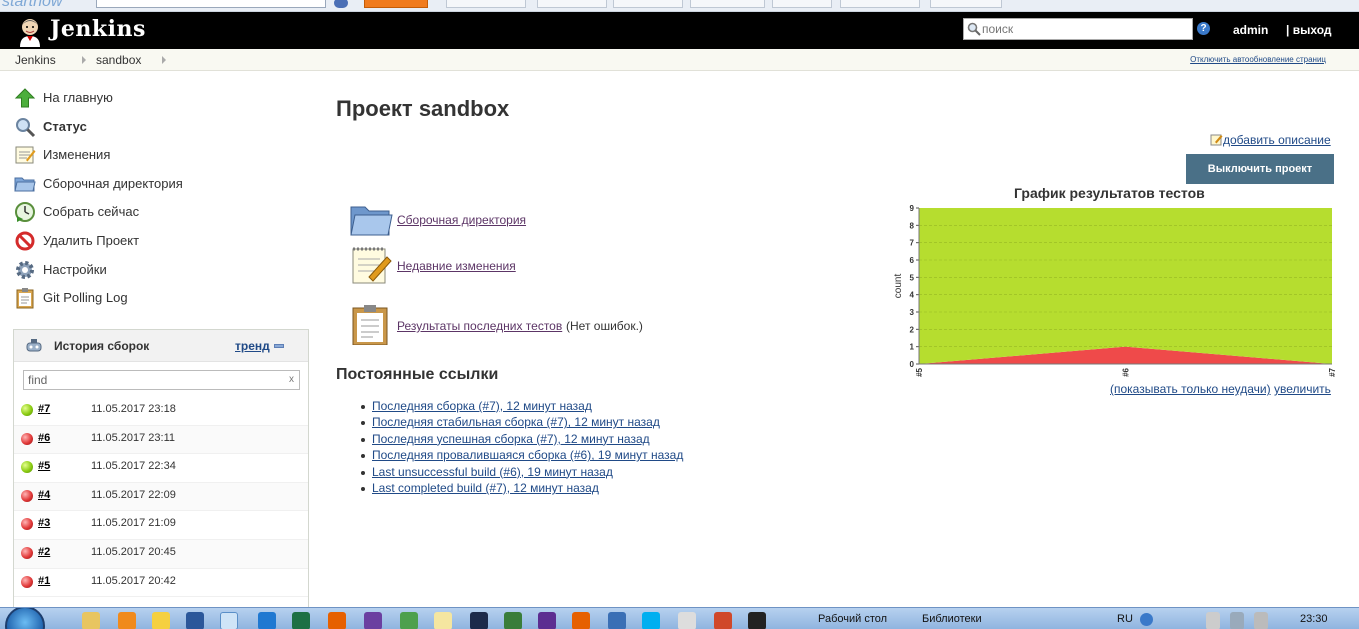 The height and width of the screenshot is (629, 1359). I want to click on visio-icon, so click(547, 620).